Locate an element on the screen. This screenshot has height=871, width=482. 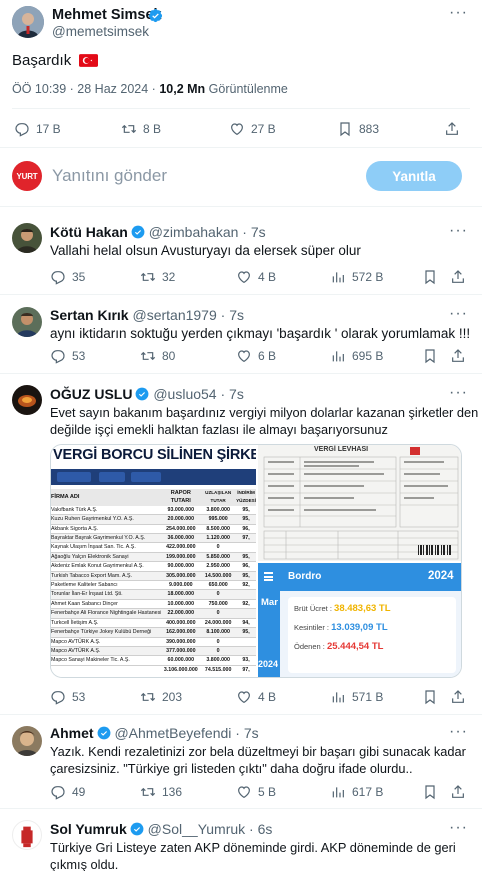
tax-table-cell: 377.000.000 is located at coordinates (181, 651).